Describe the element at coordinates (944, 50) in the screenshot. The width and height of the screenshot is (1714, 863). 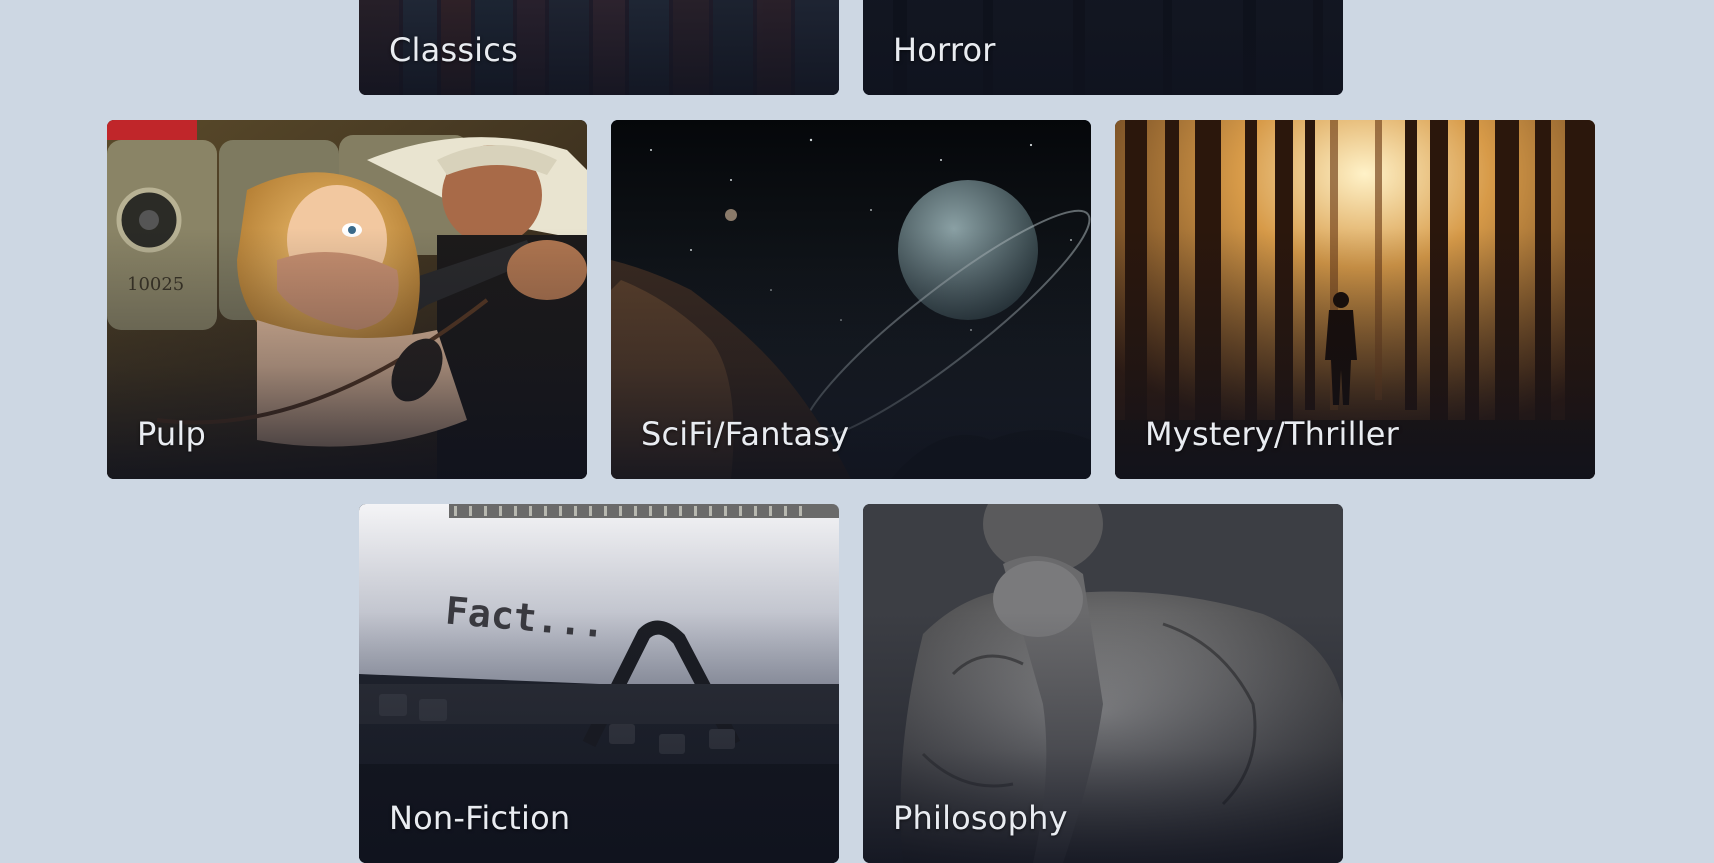
I see `category-label: Horror` at that location.